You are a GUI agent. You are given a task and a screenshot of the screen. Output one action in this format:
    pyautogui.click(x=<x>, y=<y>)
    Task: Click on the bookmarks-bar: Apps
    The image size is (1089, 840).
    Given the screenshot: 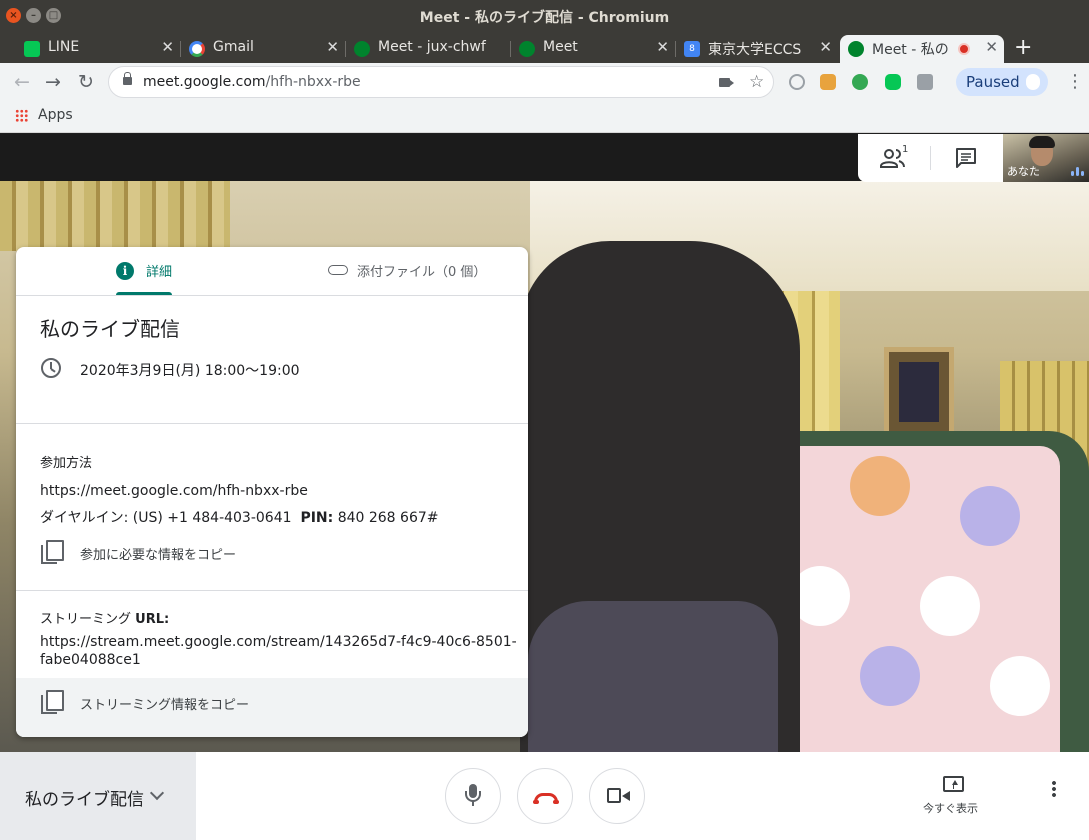 What is the action you would take?
    pyautogui.click(x=544, y=117)
    